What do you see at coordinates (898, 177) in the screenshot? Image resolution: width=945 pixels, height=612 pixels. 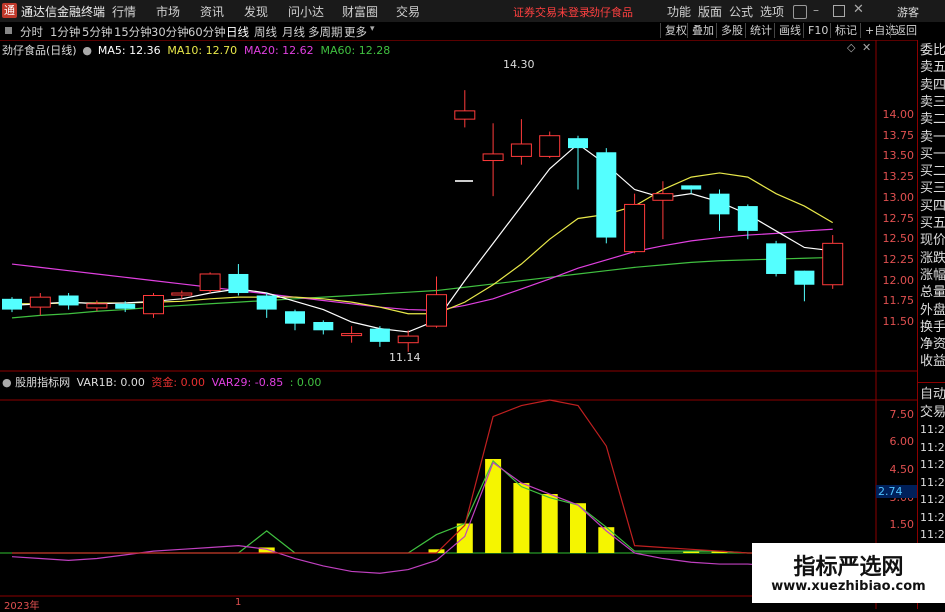 I see `price-tick-label: 13.25` at bounding box center [898, 177].